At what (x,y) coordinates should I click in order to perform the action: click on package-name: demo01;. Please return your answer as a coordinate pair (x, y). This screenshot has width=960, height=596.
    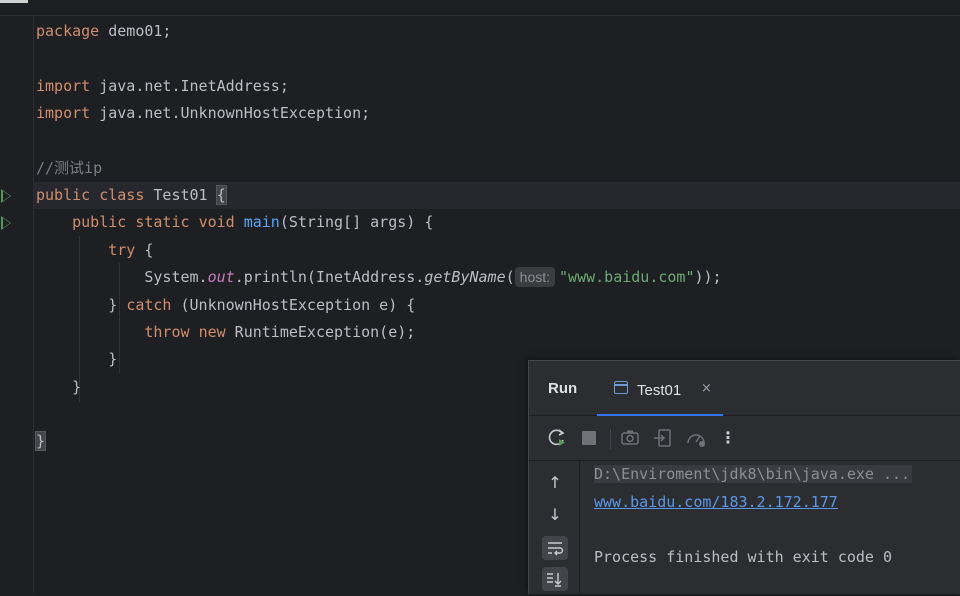
    Looking at the image, I should click on (135, 31).